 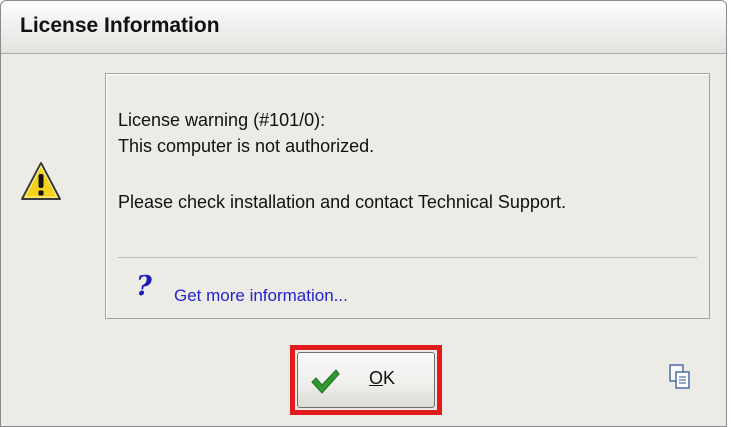 What do you see at coordinates (325, 381) in the screenshot?
I see `checkmark-icon` at bounding box center [325, 381].